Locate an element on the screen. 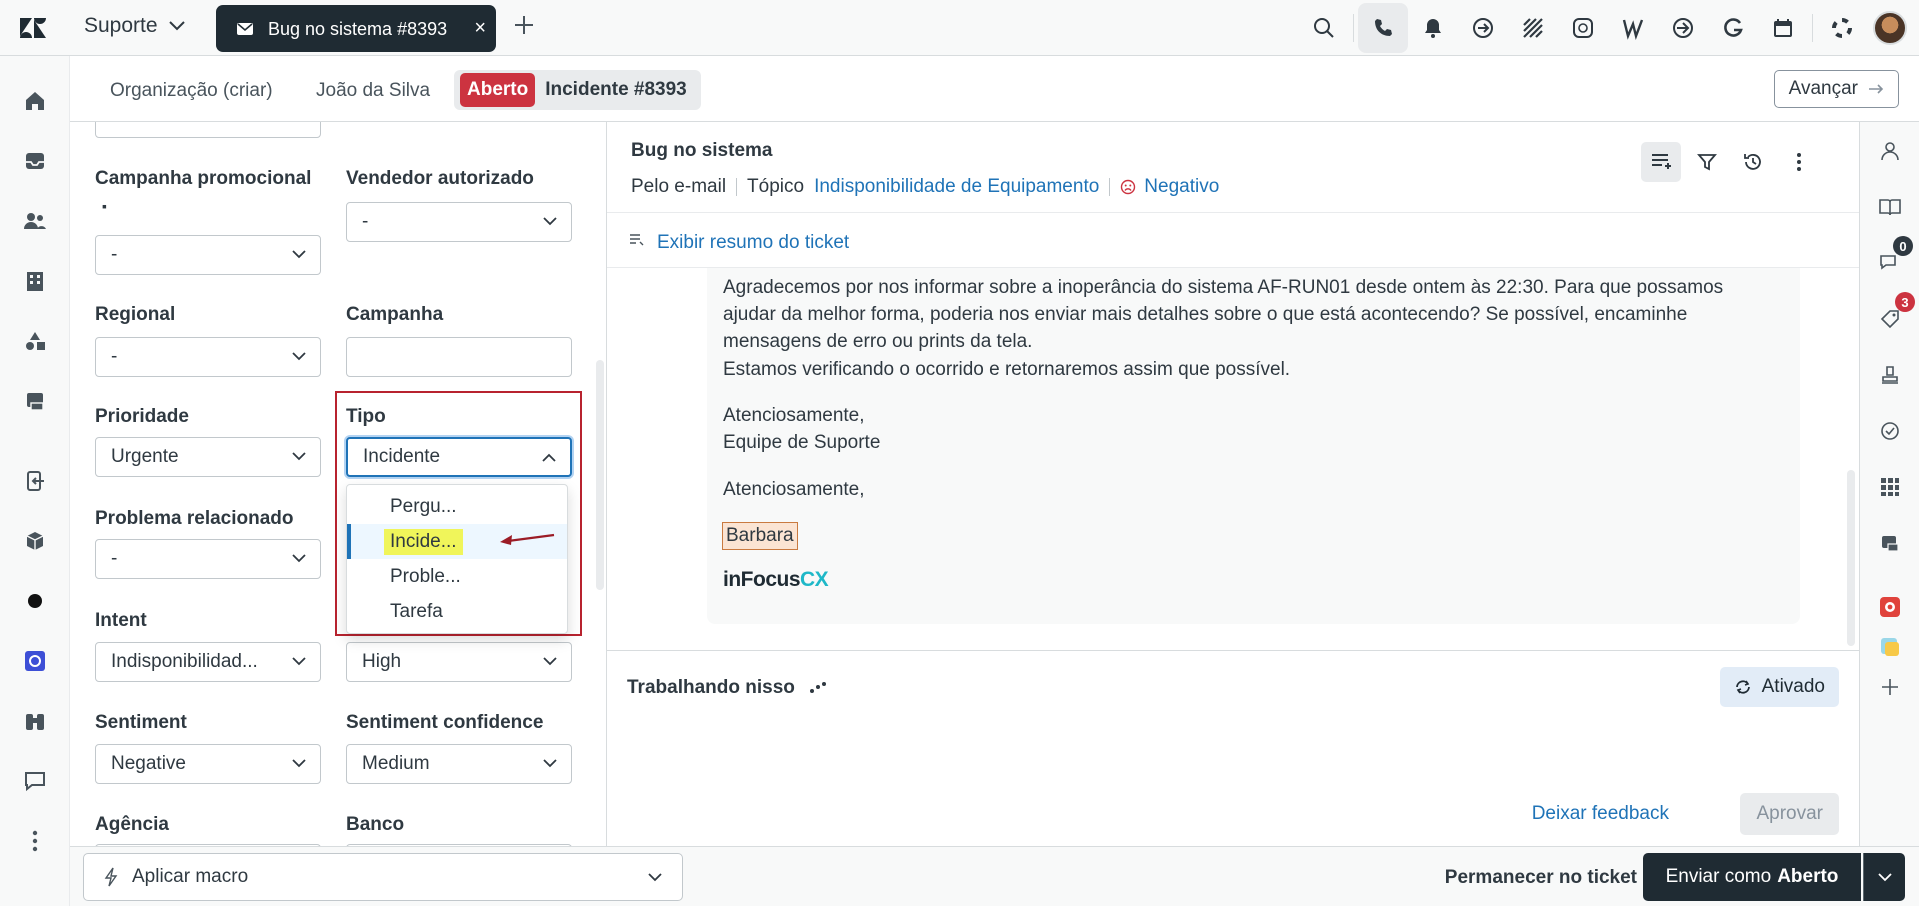 The height and width of the screenshot is (906, 1919). nav-app-exit is located at coordinates (35, 481).